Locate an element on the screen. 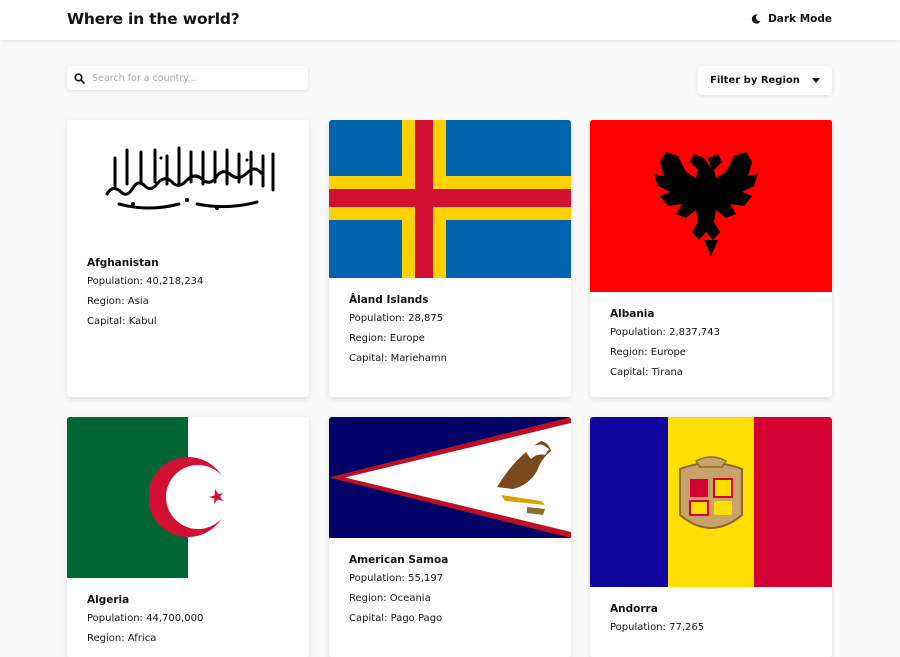 The height and width of the screenshot is (657, 900). country-name: Albania is located at coordinates (632, 314).